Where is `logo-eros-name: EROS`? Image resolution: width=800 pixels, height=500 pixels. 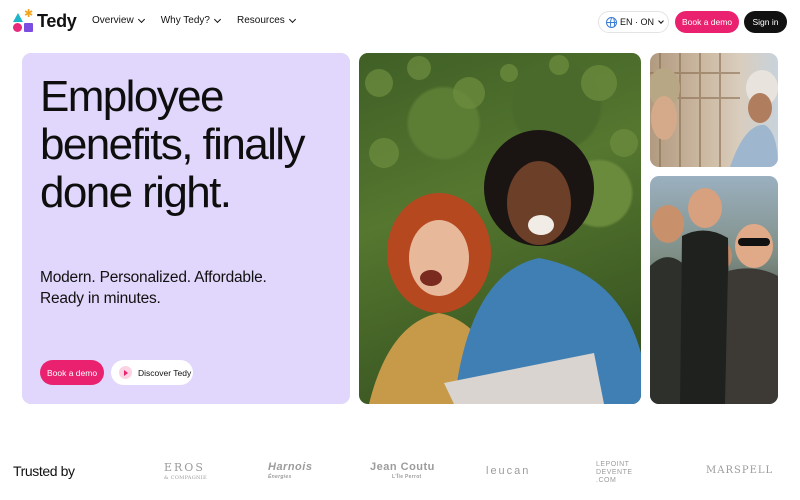 logo-eros-name: EROS is located at coordinates (184, 467).